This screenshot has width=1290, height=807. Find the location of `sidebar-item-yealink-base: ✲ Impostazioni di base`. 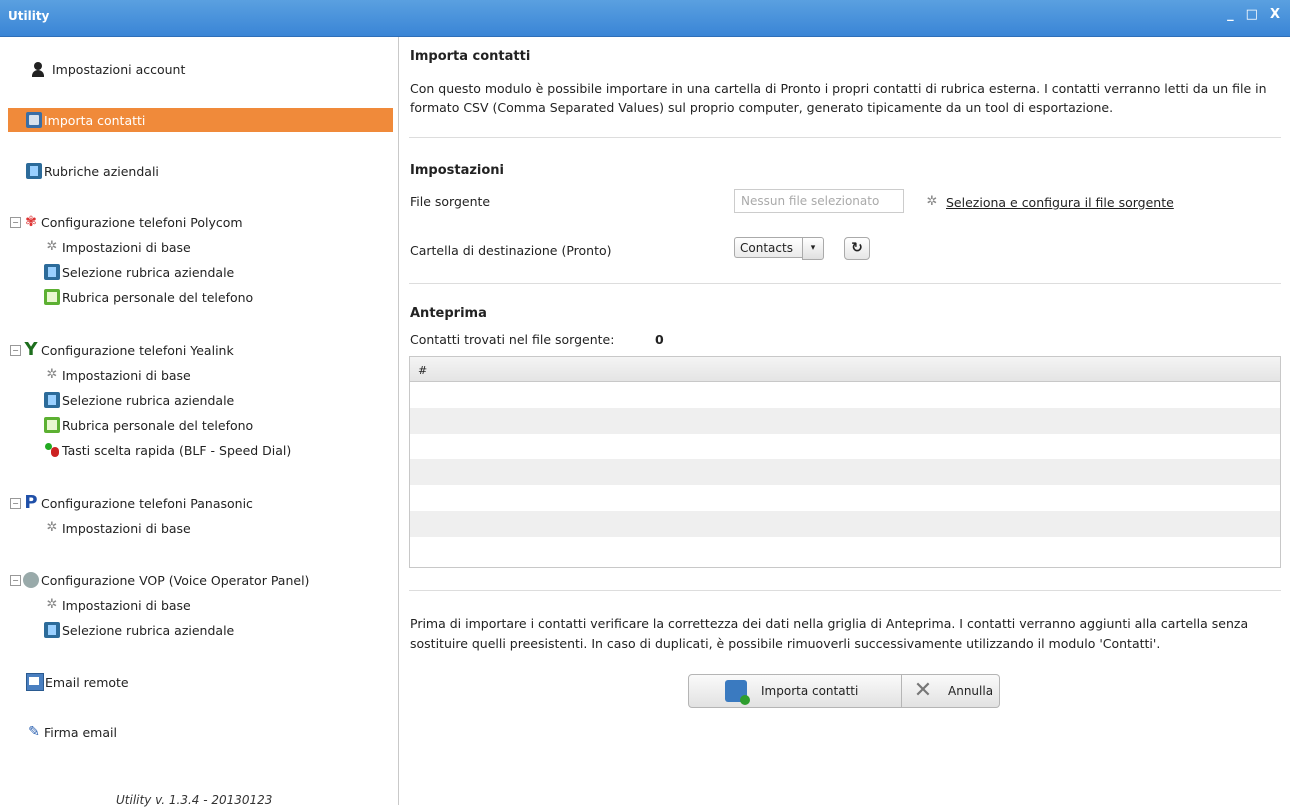

sidebar-item-yealink-base: ✲ Impostazioni di base is located at coordinates (240, 375).